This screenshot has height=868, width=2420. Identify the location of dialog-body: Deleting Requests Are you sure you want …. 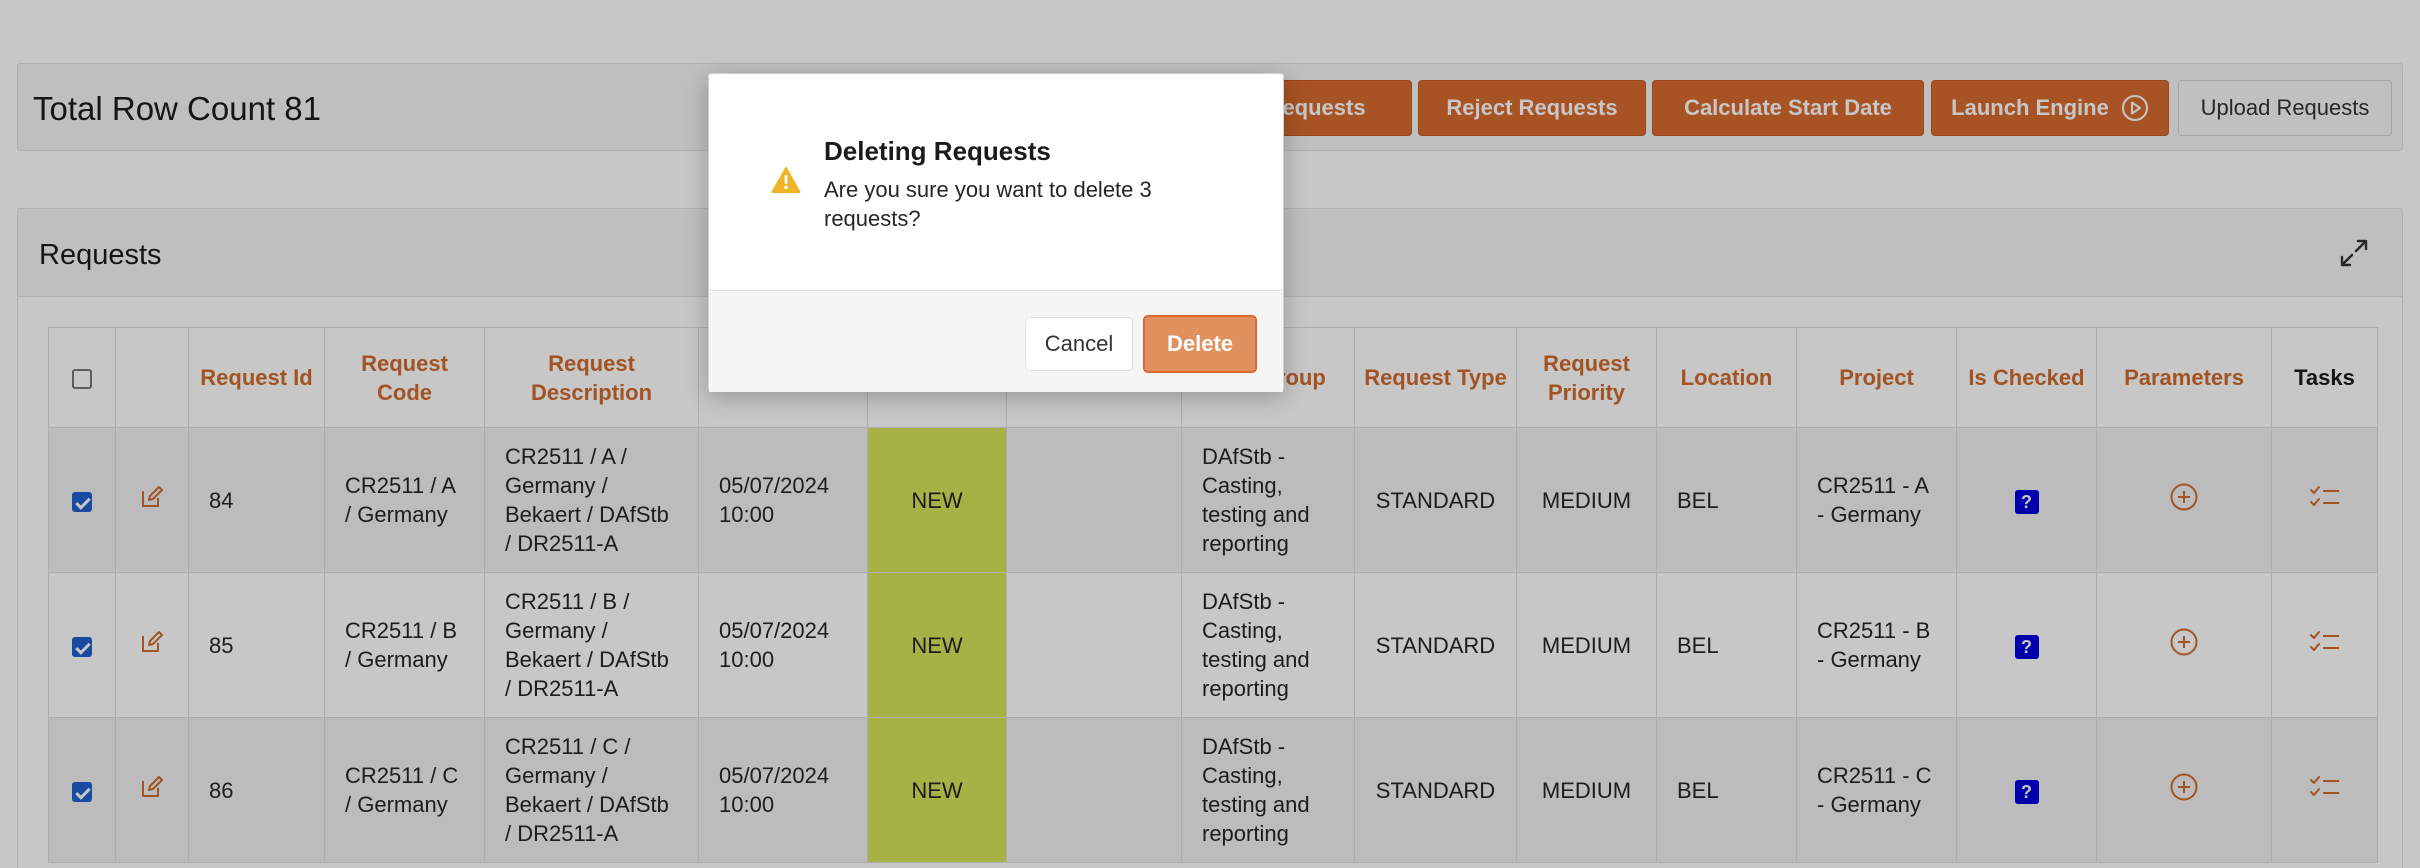
(996, 182).